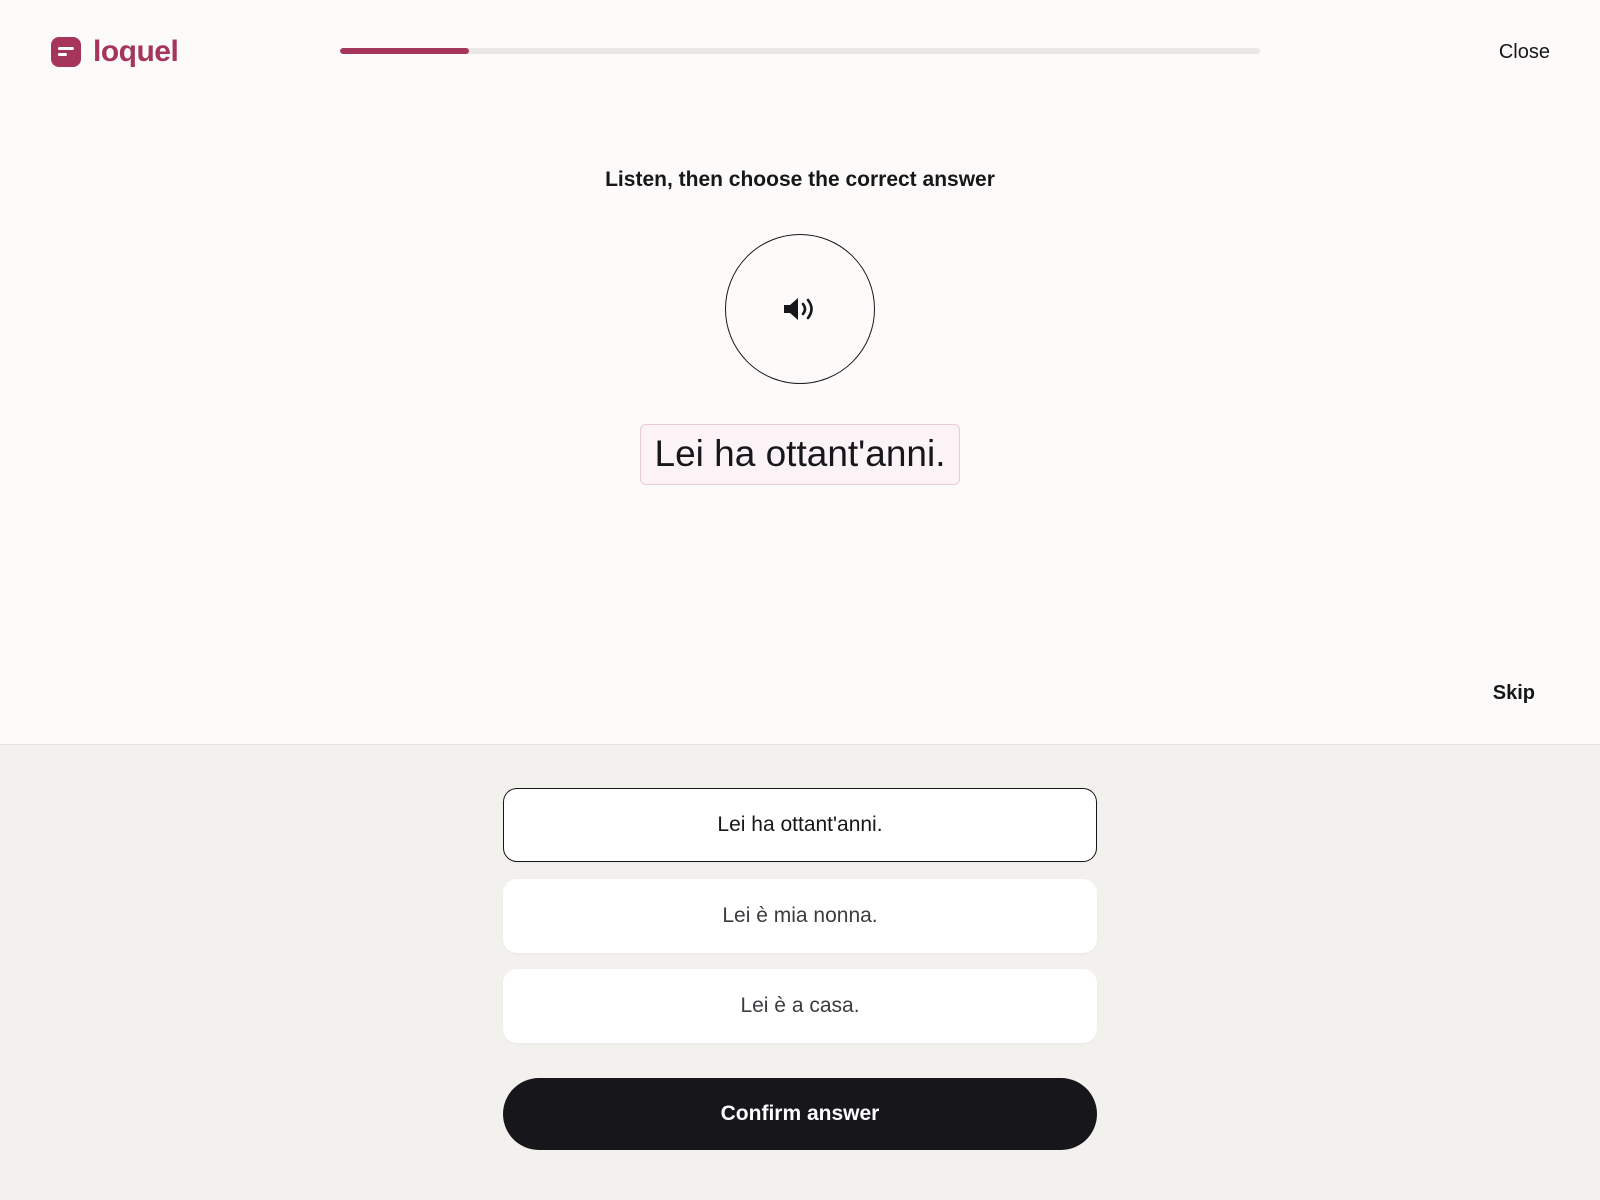 The image size is (1600, 1200). What do you see at coordinates (800, 179) in the screenshot?
I see `exercise-instruction: Listen, then choose the correct answer` at bounding box center [800, 179].